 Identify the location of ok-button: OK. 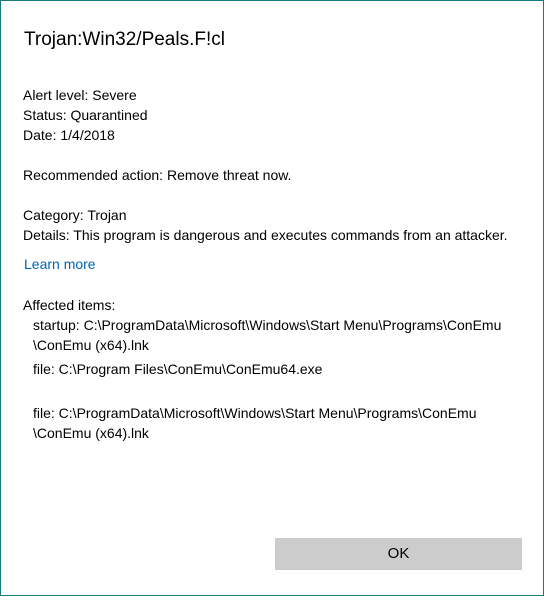
(398, 554).